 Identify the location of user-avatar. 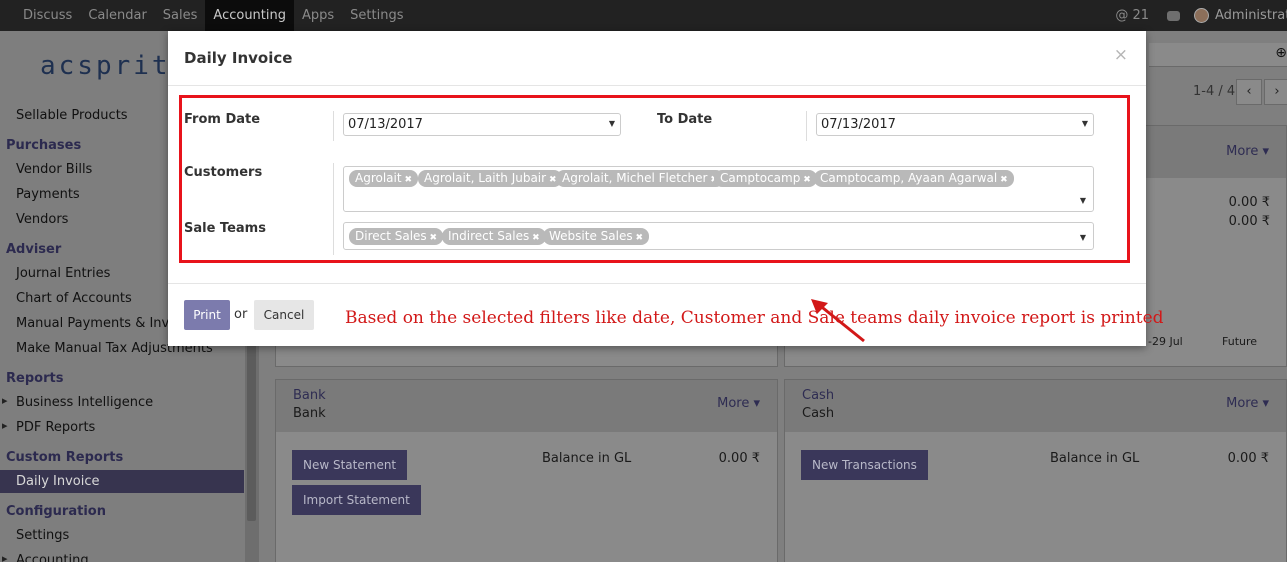
(1201, 15).